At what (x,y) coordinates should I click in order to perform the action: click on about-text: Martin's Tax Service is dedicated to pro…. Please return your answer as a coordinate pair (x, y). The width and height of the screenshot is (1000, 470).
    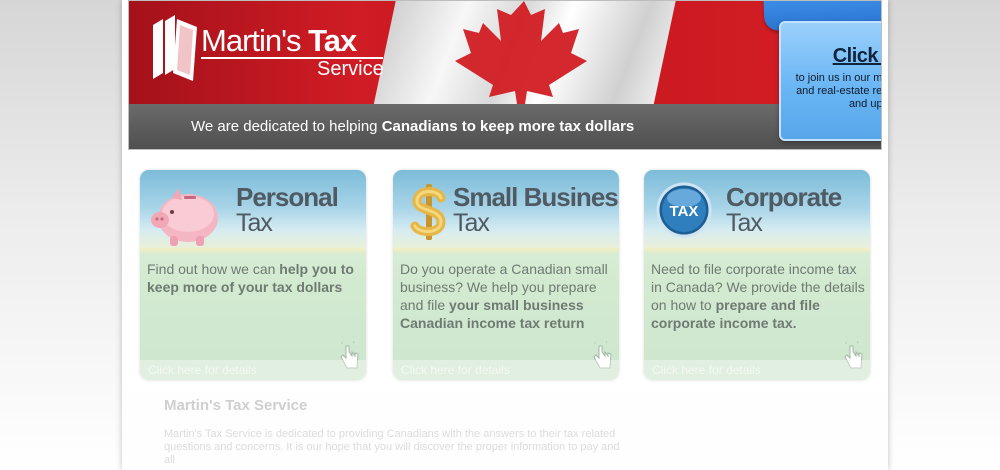
    Looking at the image, I should click on (392, 447).